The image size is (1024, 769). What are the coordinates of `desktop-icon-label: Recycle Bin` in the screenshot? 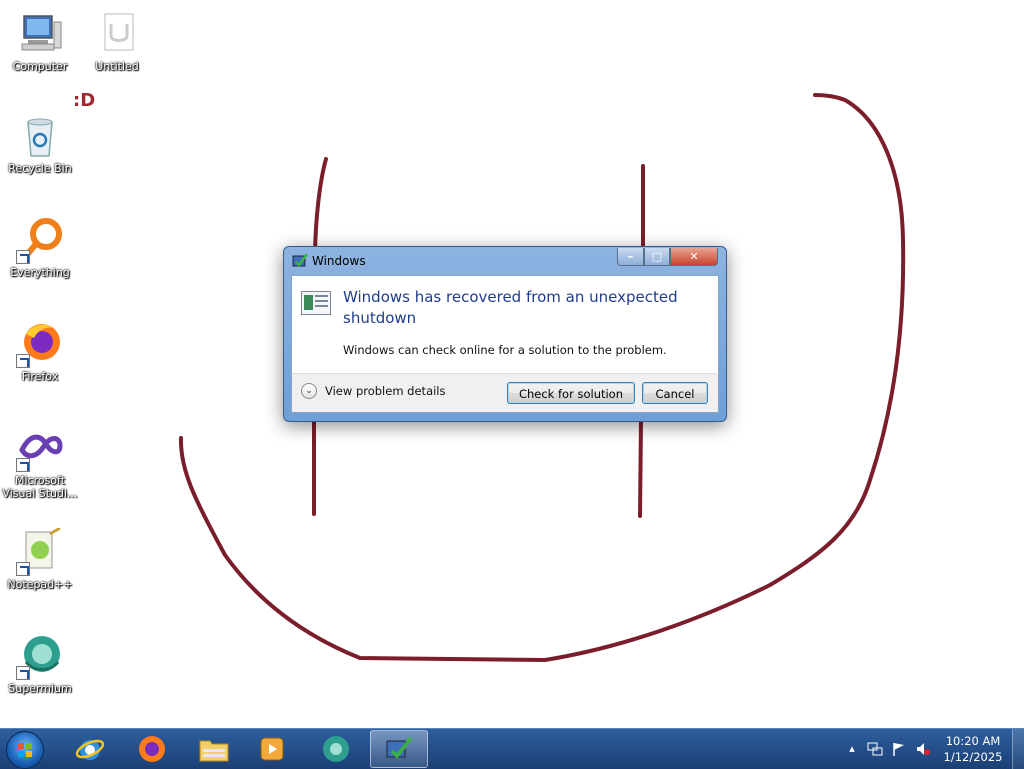 It's located at (40, 168).